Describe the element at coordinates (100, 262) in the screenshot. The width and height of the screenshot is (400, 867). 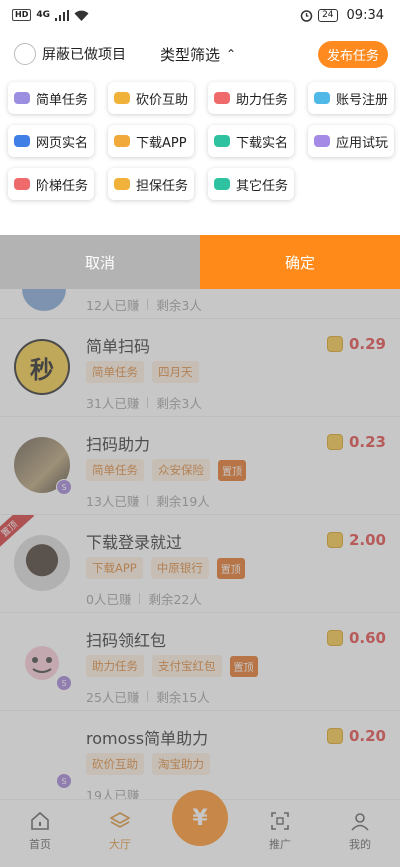
I see `cancel-button: 取消` at that location.